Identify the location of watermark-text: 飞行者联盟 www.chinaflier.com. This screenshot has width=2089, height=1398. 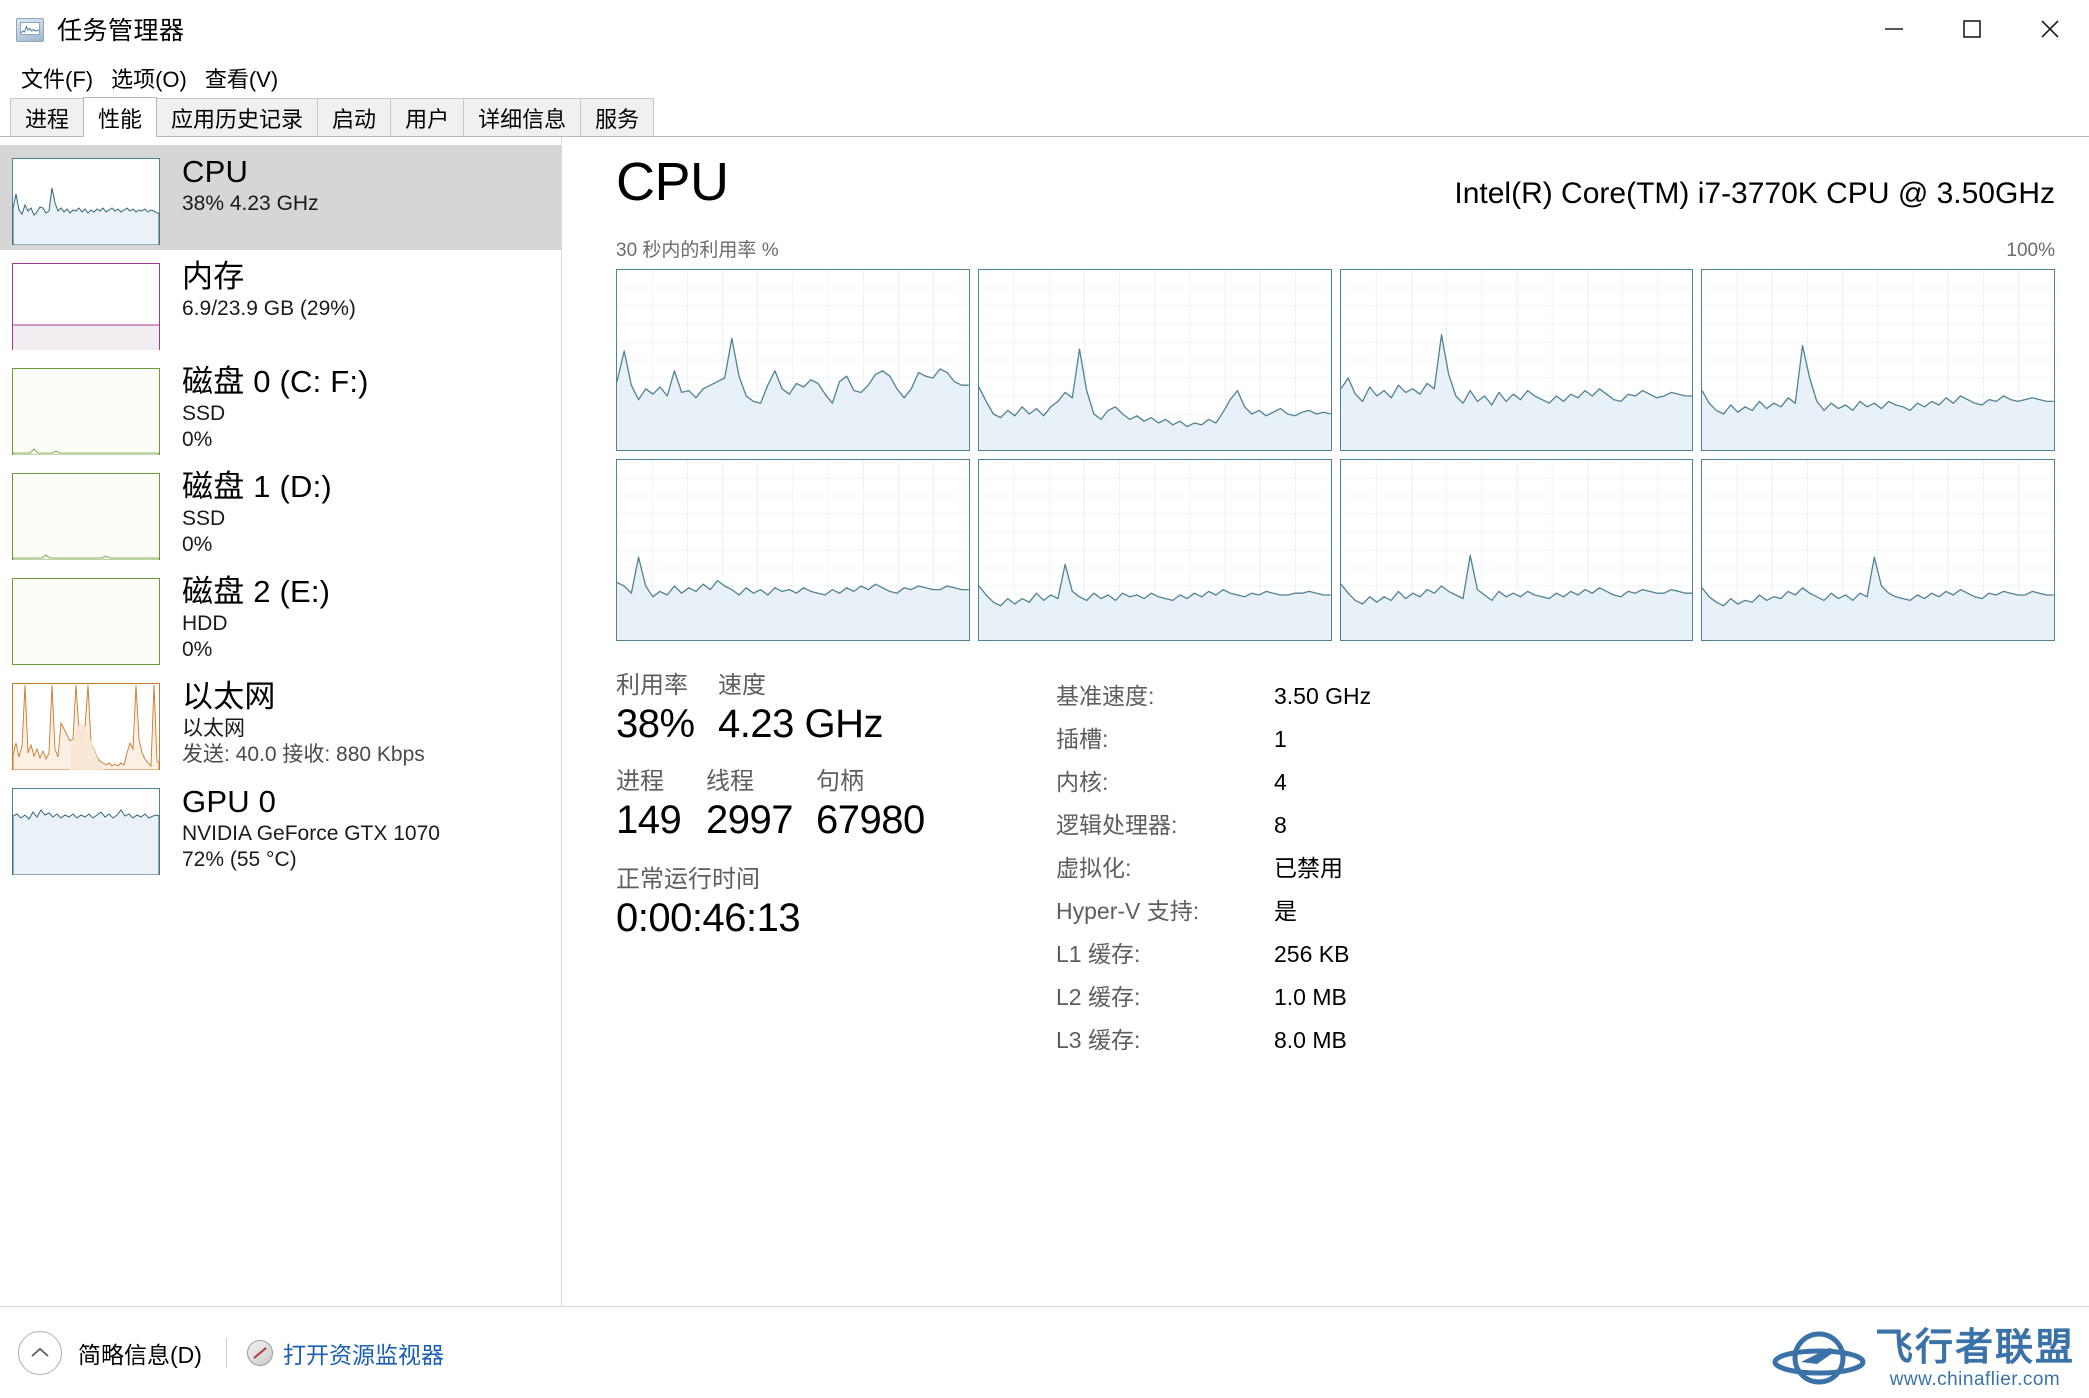
(1975, 1360).